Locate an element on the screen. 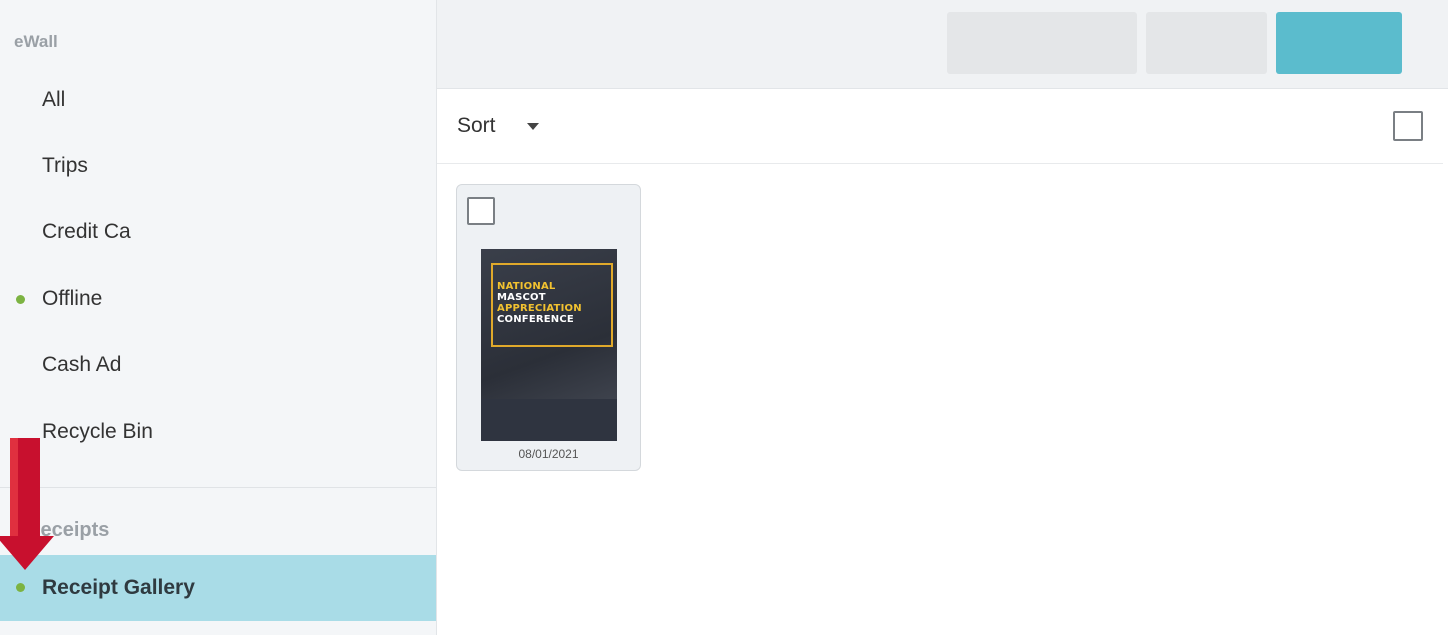 This screenshot has height=635, width=1448. sidebar-item-receipt-gallery: Receipt Gallery is located at coordinates (218, 588).